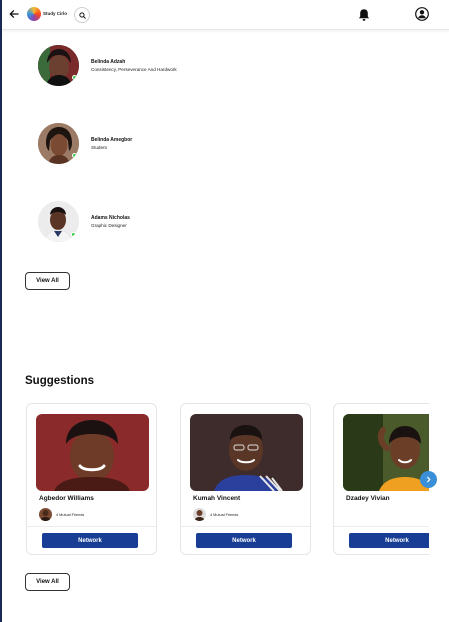 The image size is (449, 622). I want to click on view-all-suggestions-button: View All, so click(47, 582).